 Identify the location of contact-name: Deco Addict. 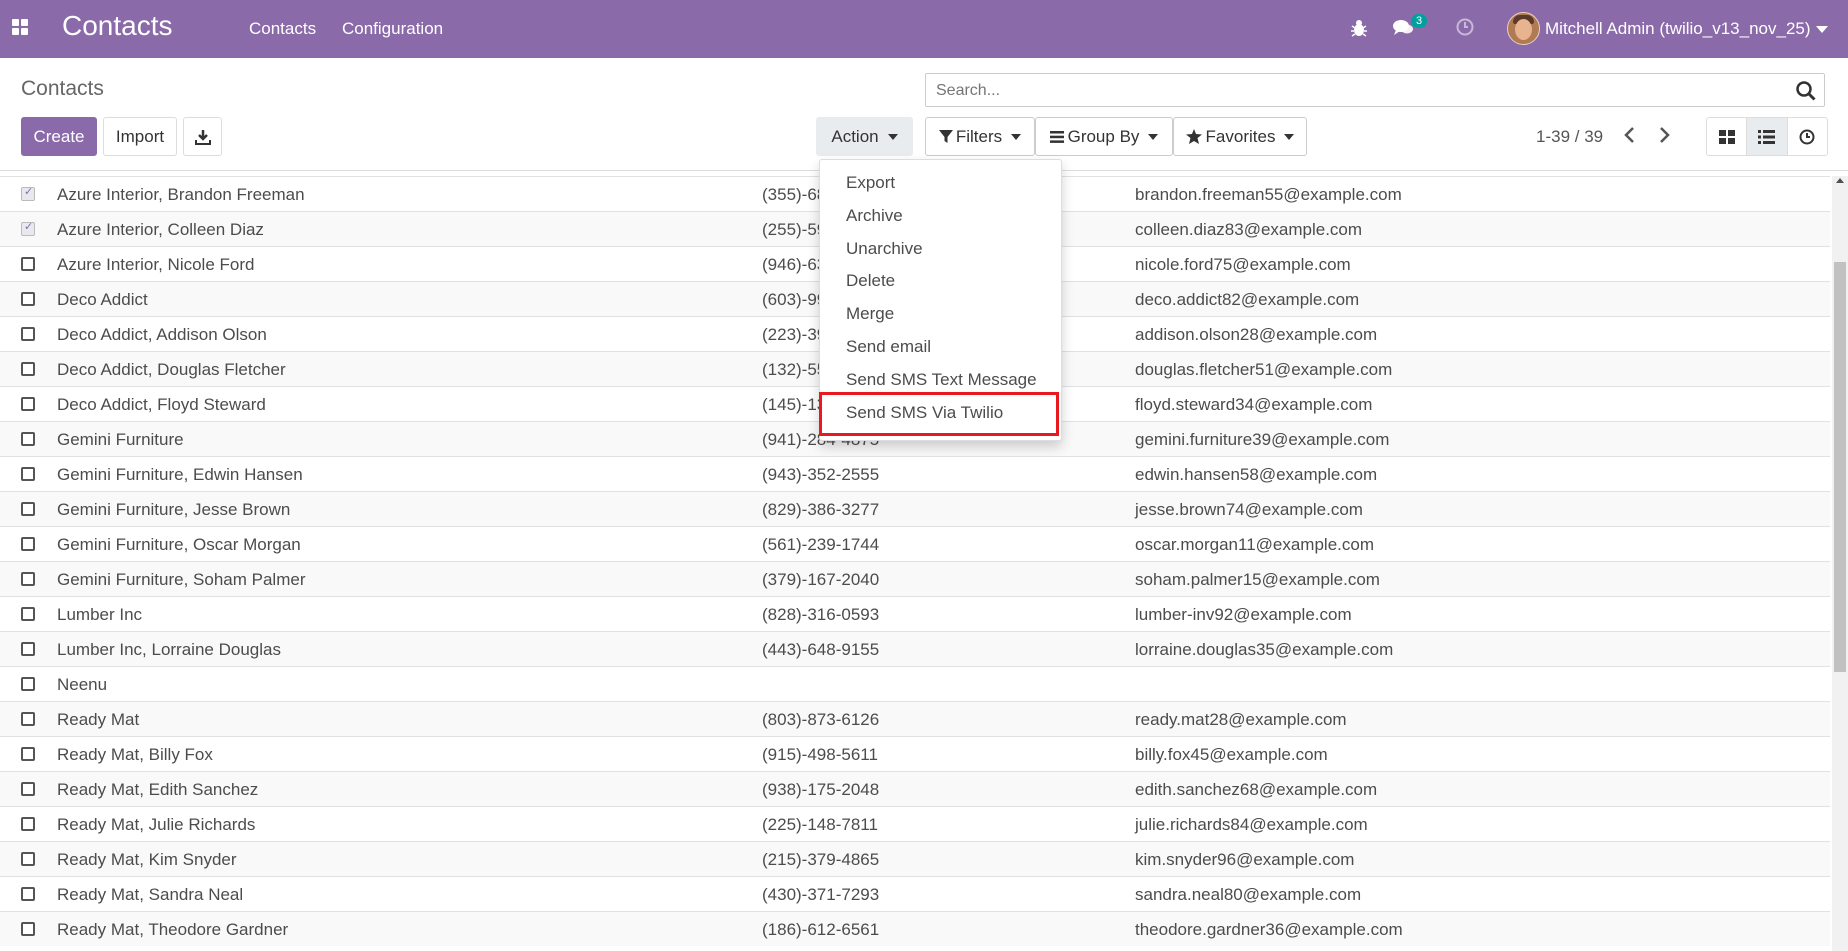
(102, 299).